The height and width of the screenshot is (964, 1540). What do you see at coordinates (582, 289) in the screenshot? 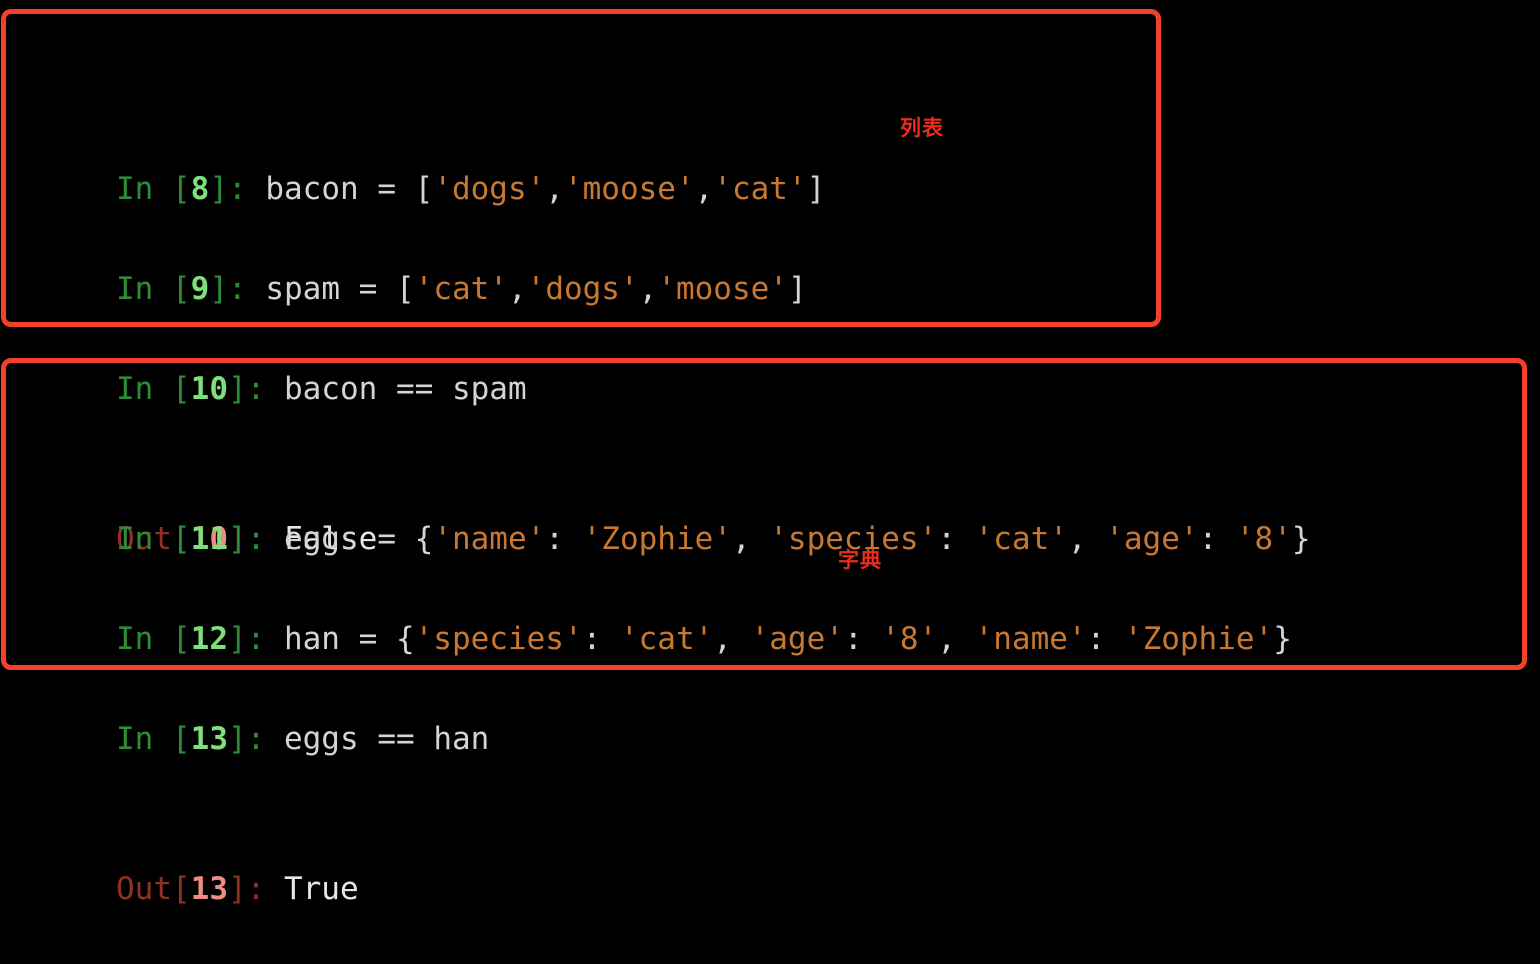
I see `string-literal: 'dogs'` at bounding box center [582, 289].